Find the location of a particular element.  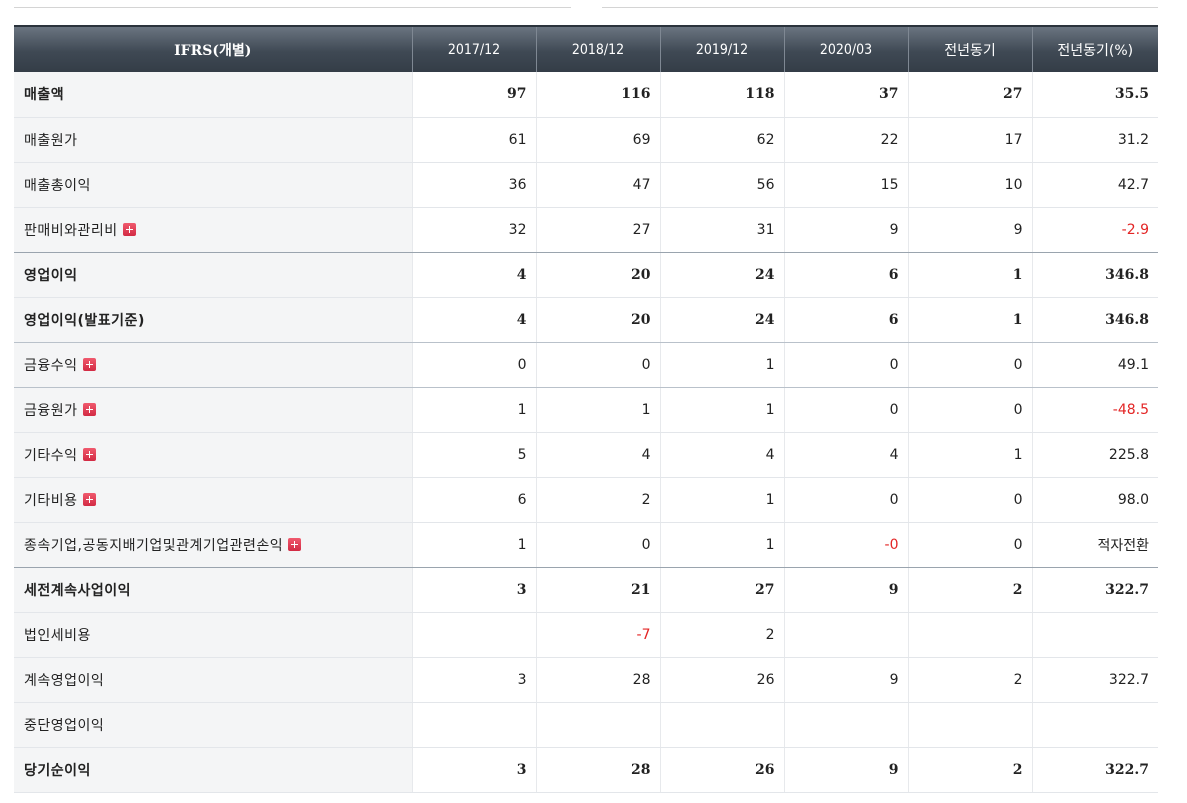

row-value-cell: 118 is located at coordinates (722, 95).